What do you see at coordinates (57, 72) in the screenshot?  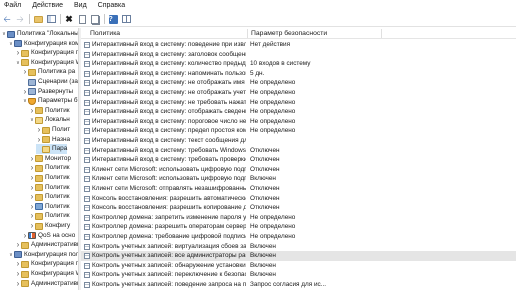 I see `tree-node-label: Политика ра` at bounding box center [57, 72].